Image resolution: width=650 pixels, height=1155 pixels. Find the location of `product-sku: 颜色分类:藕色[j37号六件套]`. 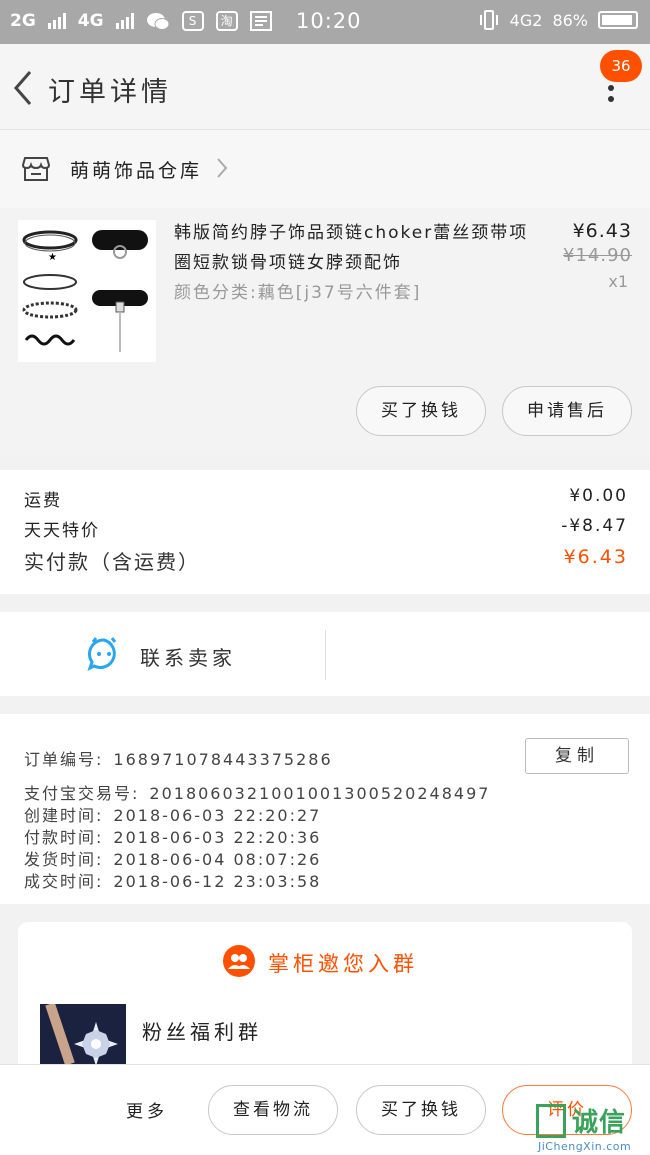

product-sku: 颜色分类:藕色[j37号六件套] is located at coordinates (298, 293).